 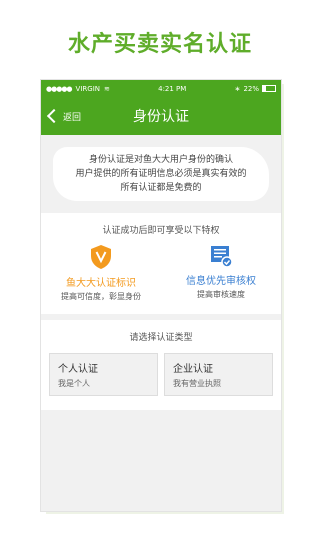 What do you see at coordinates (161, 231) in the screenshot?
I see `perks-title: 认证成功后即可享受以下特权` at bounding box center [161, 231].